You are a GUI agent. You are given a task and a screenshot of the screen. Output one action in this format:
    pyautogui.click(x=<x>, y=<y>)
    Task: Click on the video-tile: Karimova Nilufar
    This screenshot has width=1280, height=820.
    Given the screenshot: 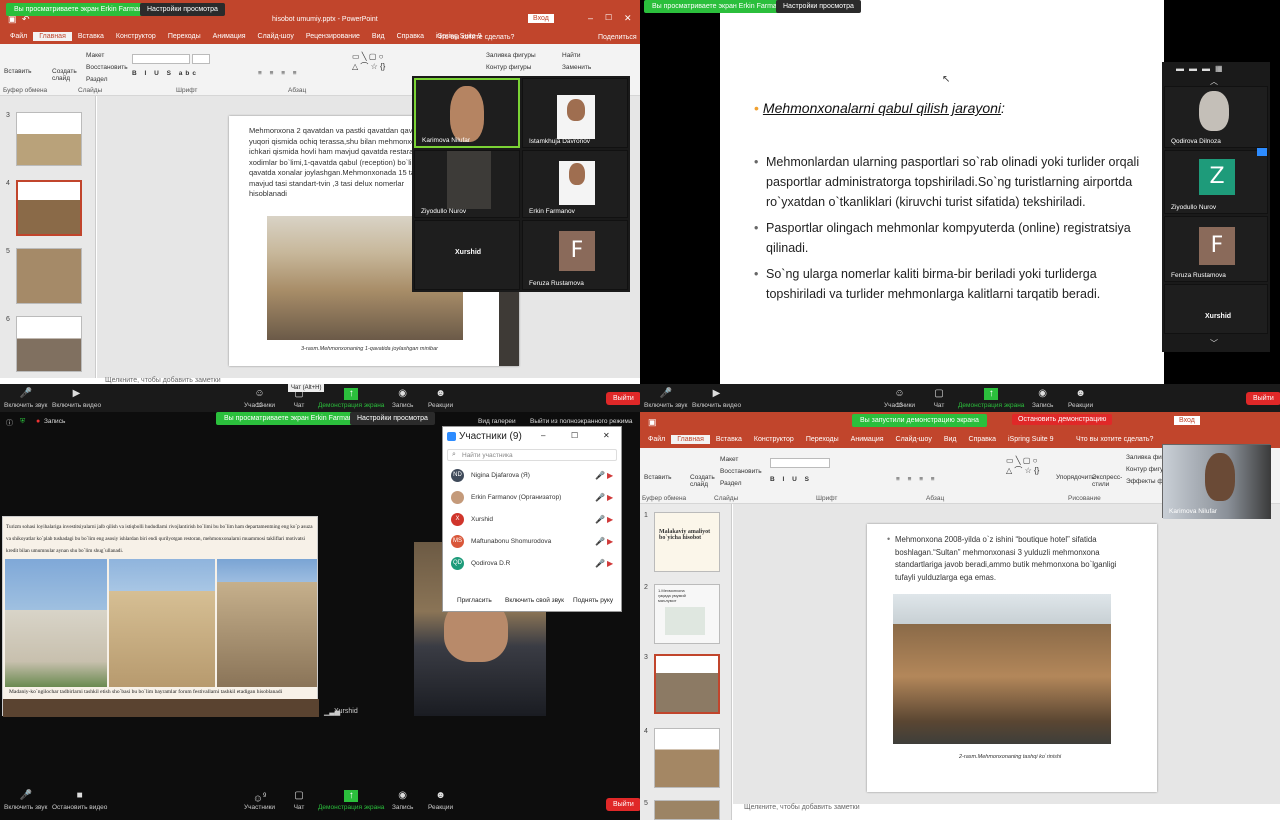 What is the action you would take?
    pyautogui.click(x=467, y=113)
    